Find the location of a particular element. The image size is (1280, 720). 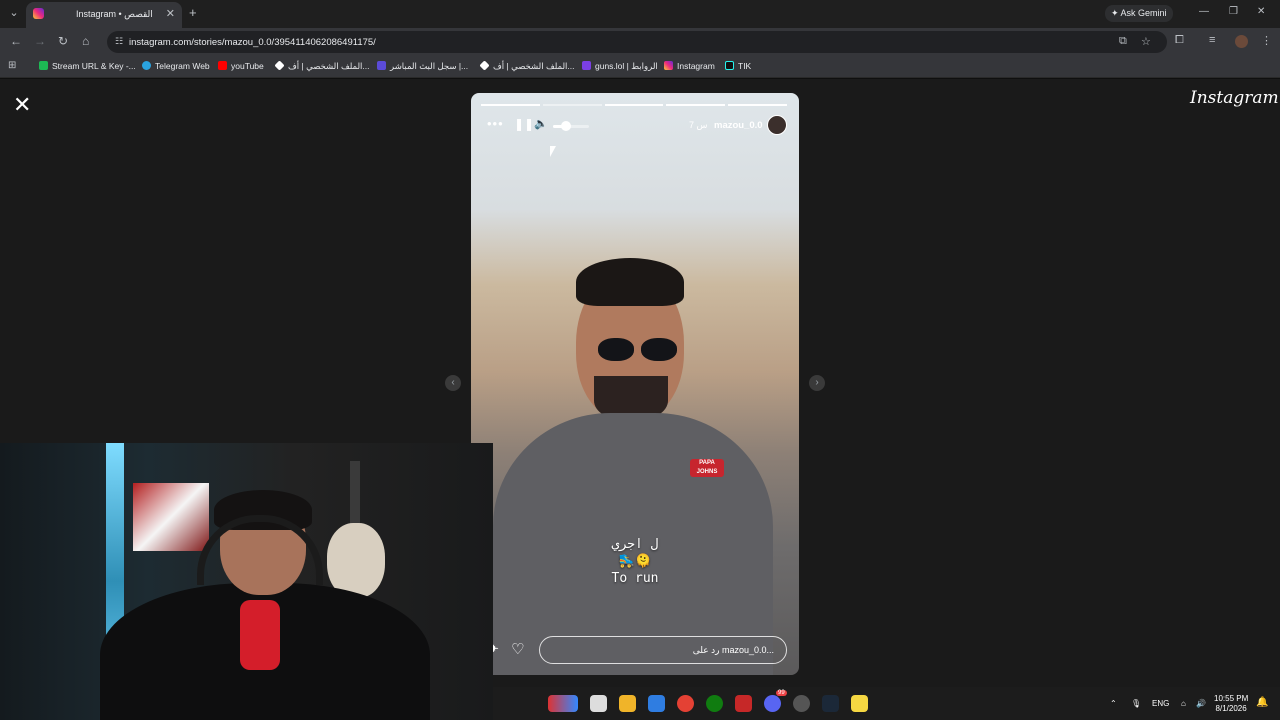

clock-time: 10:55 PM is located at coordinates (1231, 698).